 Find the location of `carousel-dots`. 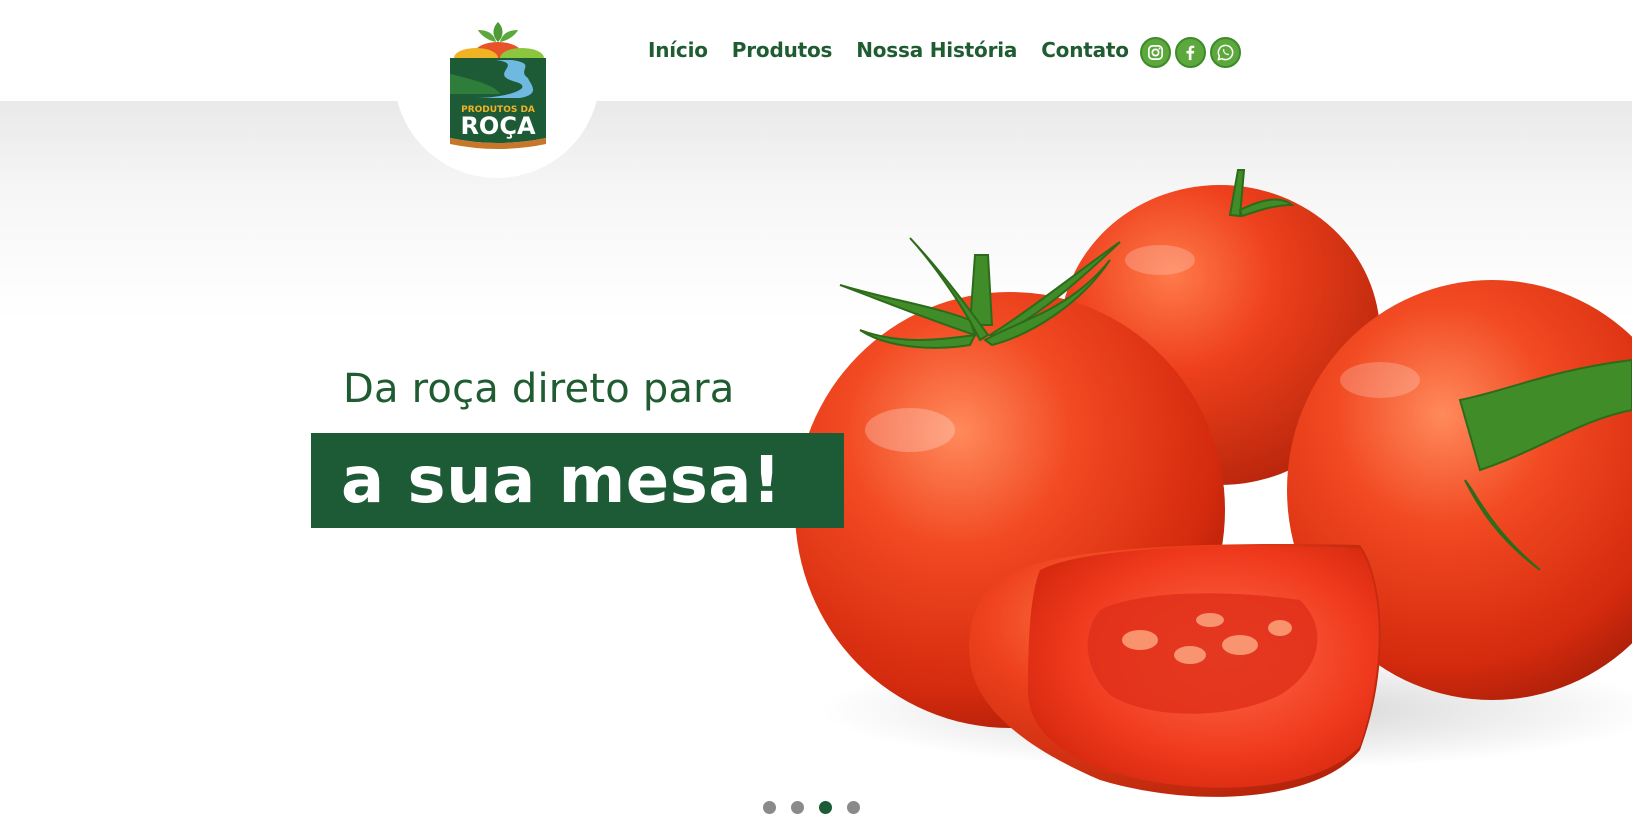

carousel-dots is located at coordinates (811, 807).